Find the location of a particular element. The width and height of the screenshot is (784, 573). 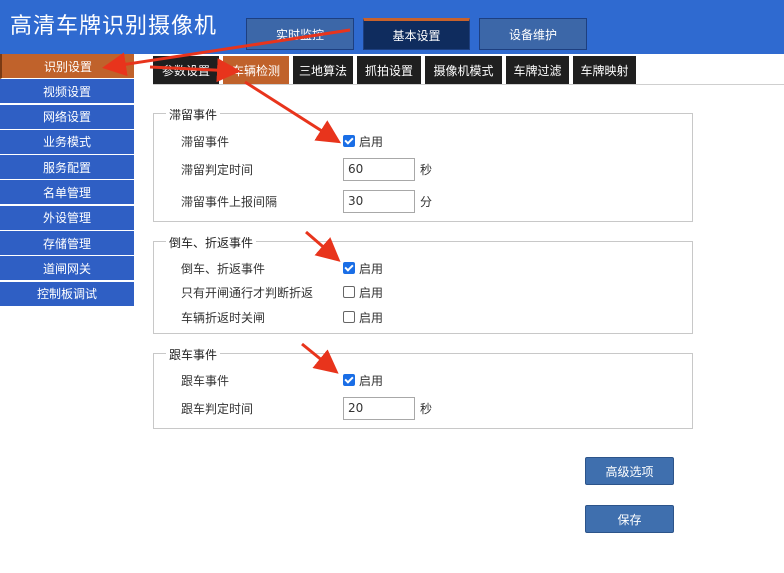

sidebar-item-control-board-debug: 控制板调试 is located at coordinates (67, 294).